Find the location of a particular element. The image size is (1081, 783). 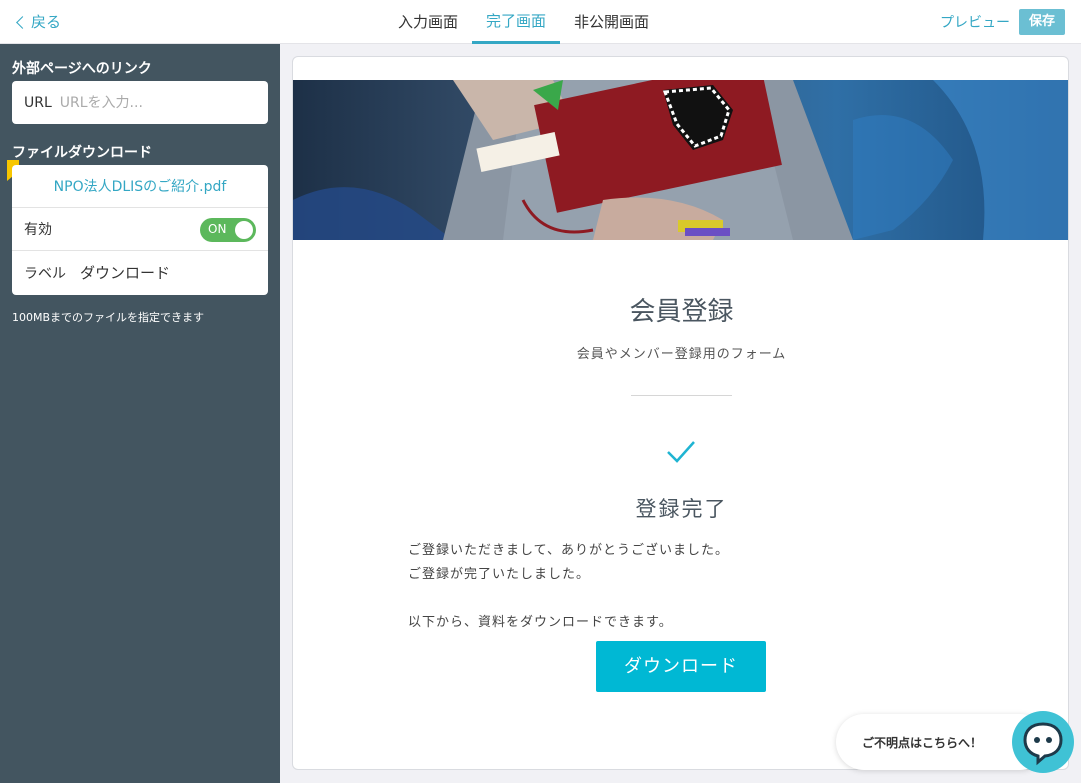

completion-title: 登録完了 is located at coordinates (681, 509).